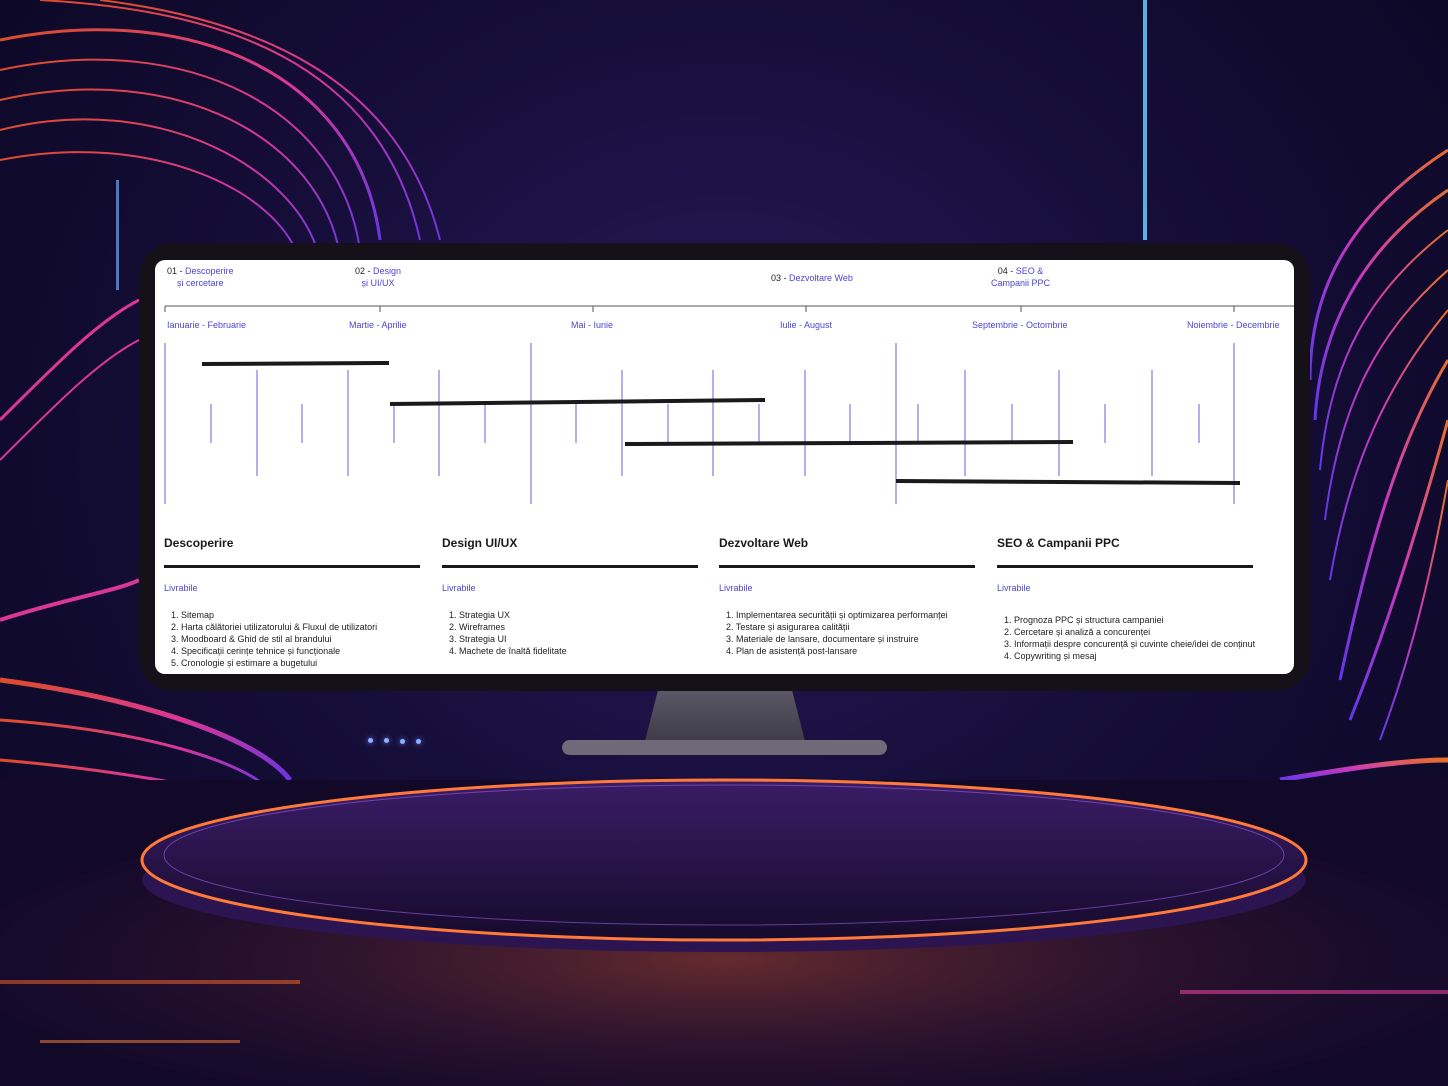 Image resolution: width=1448 pixels, height=1086 pixels. Describe the element at coordinates (378, 325) in the screenshot. I see `month-label-2: Martie - Aprilie` at that location.